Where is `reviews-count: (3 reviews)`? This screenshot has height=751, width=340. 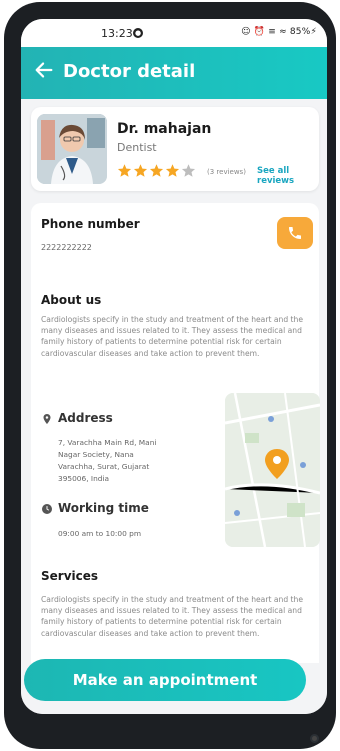 reviews-count: (3 reviews) is located at coordinates (226, 172).